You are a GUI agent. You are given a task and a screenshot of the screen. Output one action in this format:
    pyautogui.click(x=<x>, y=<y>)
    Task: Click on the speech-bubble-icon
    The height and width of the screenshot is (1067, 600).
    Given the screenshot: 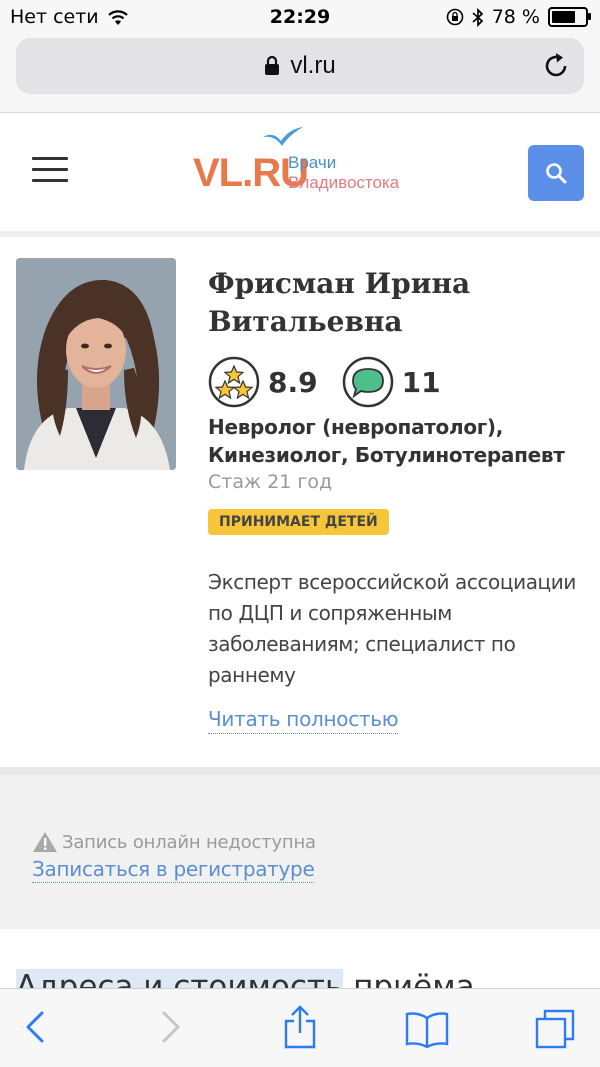 What is the action you would take?
    pyautogui.click(x=368, y=382)
    